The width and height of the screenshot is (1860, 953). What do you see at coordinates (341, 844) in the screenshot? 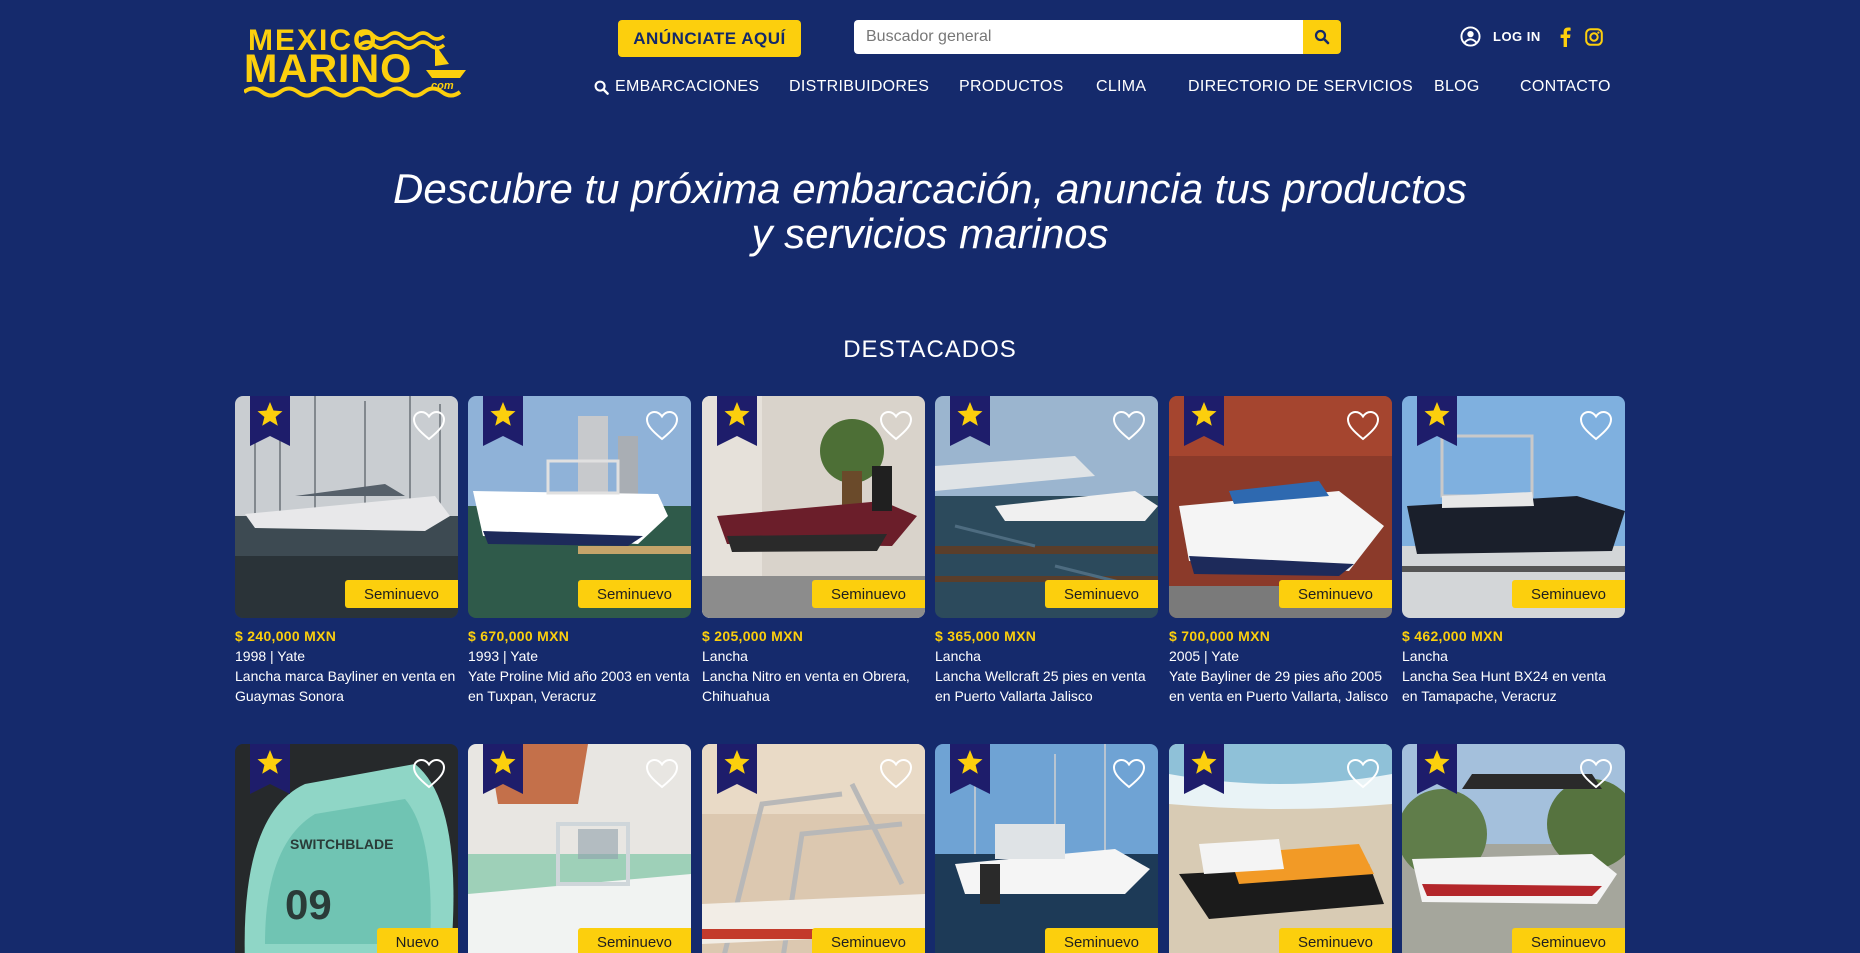
I see `svg-text: SWITCHBLADE` at bounding box center [341, 844].